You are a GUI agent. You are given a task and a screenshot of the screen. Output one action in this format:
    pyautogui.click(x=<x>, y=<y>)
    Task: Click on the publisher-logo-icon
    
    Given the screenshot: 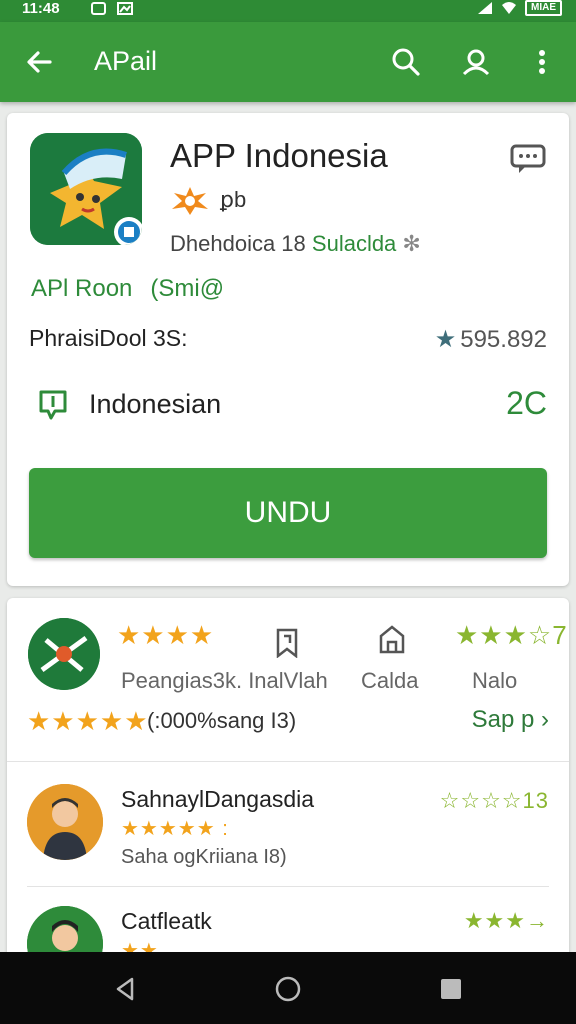 What is the action you would take?
    pyautogui.click(x=64, y=654)
    